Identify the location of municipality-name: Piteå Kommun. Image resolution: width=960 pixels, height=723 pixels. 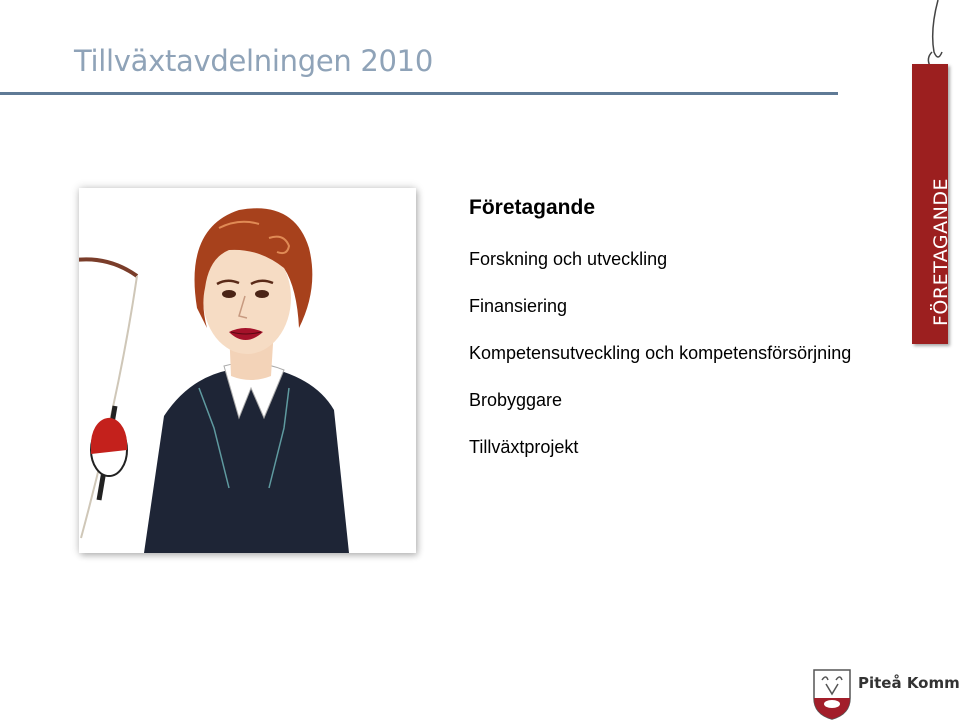
(909, 683).